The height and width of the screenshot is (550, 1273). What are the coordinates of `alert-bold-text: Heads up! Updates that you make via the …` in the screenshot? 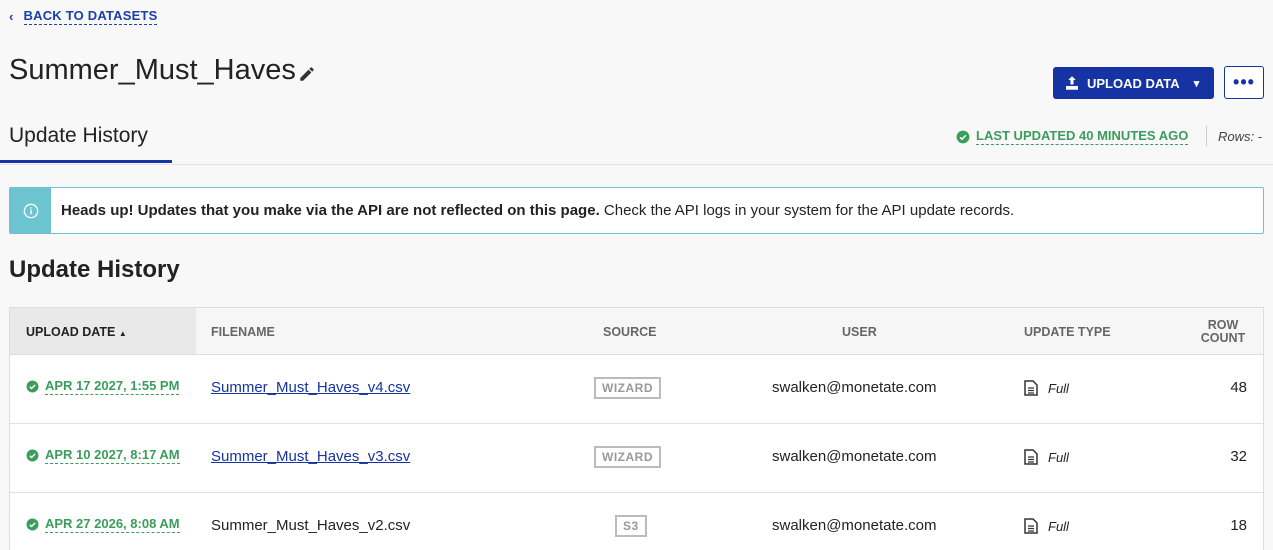 It's located at (330, 210).